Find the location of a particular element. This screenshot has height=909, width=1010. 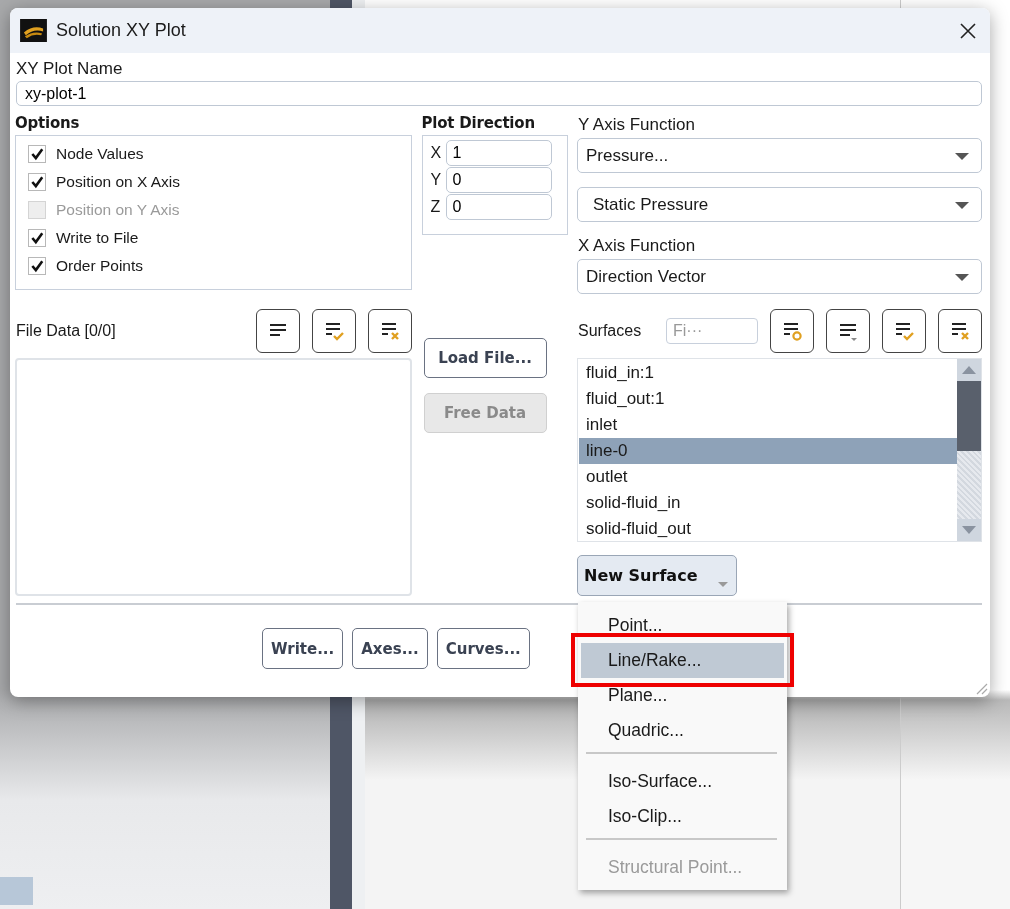

plot-name-field: xy-plot-1 is located at coordinates (499, 93).